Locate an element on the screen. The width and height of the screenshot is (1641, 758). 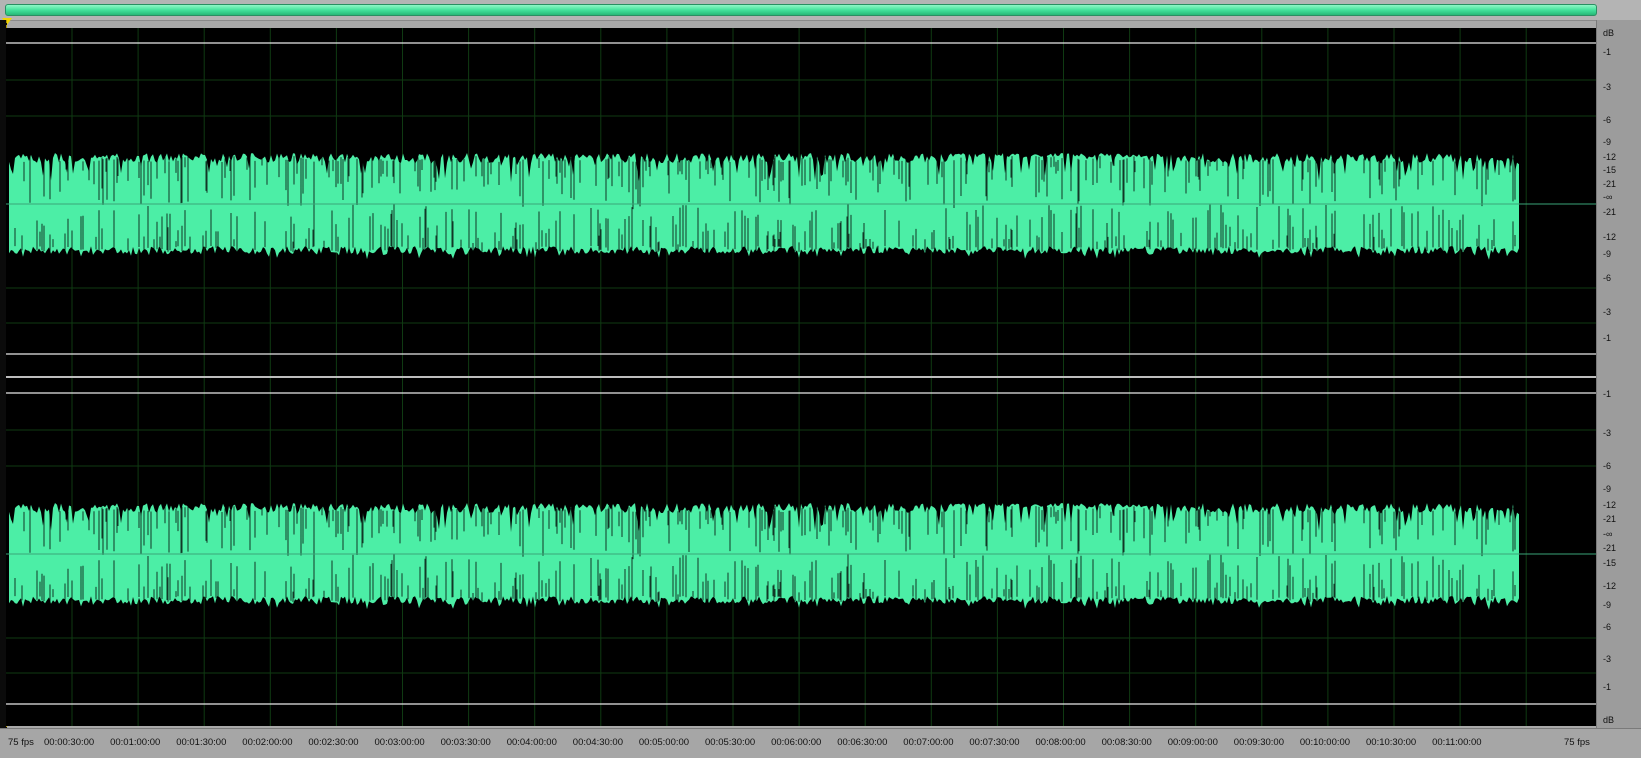
time-label: 00:00:30:00 is located at coordinates (69, 742).